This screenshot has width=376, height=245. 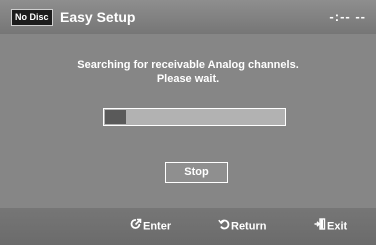 What do you see at coordinates (32, 17) in the screenshot?
I see `disc-status-badge: No Disc` at bounding box center [32, 17].